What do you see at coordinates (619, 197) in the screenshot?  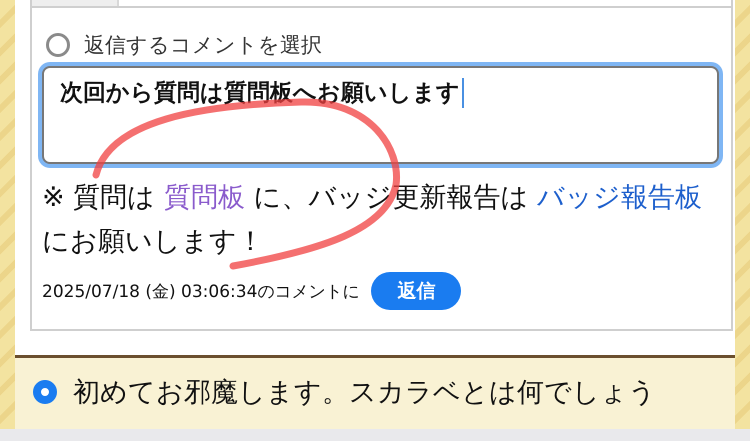 I see `board-link: バッジ報告板` at bounding box center [619, 197].